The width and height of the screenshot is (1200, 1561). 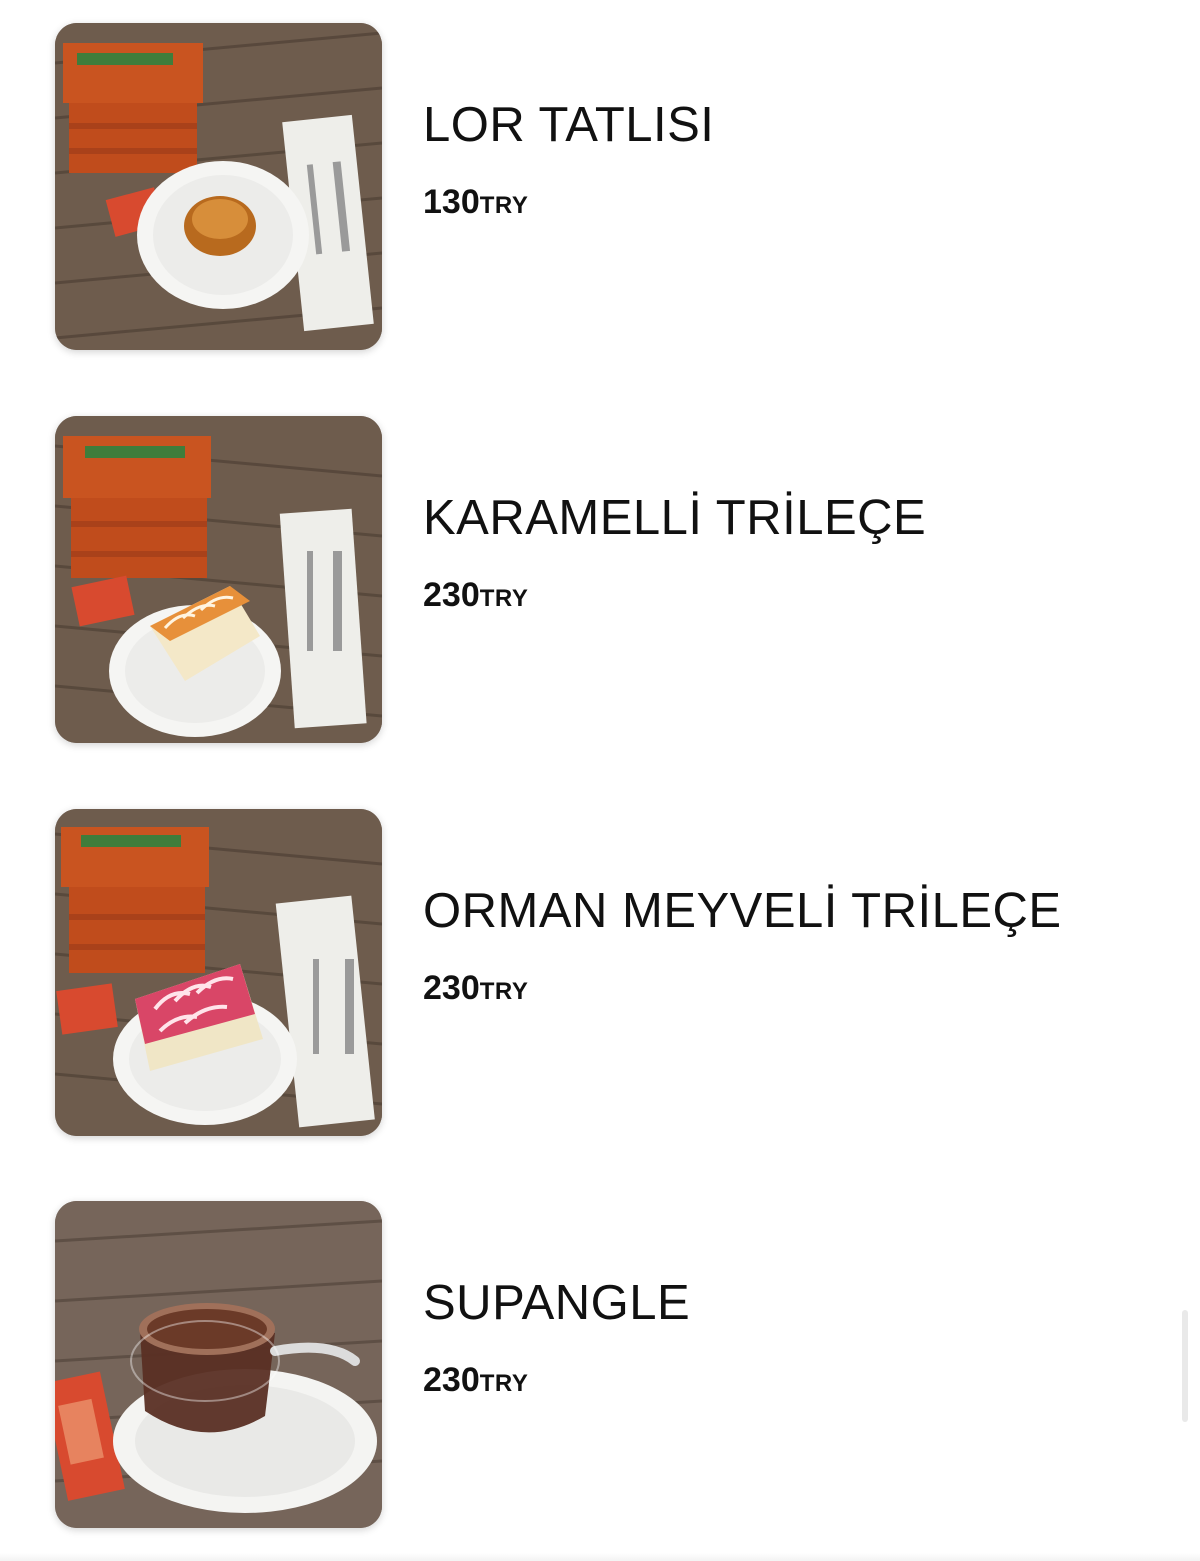 I want to click on item-price: 130TRY, so click(x=568, y=205).